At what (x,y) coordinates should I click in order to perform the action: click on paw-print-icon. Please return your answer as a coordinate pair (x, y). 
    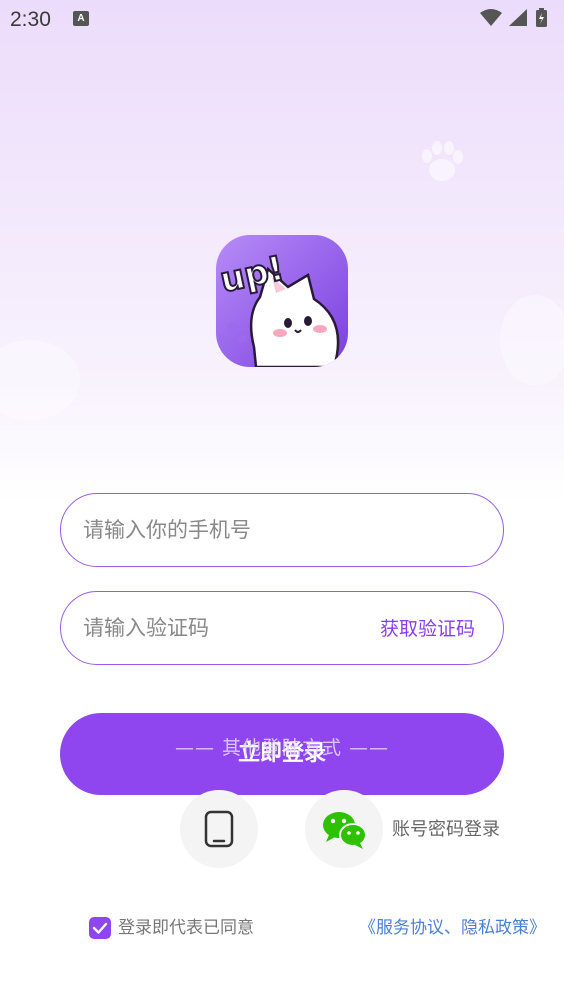
    Looking at the image, I should click on (442, 161).